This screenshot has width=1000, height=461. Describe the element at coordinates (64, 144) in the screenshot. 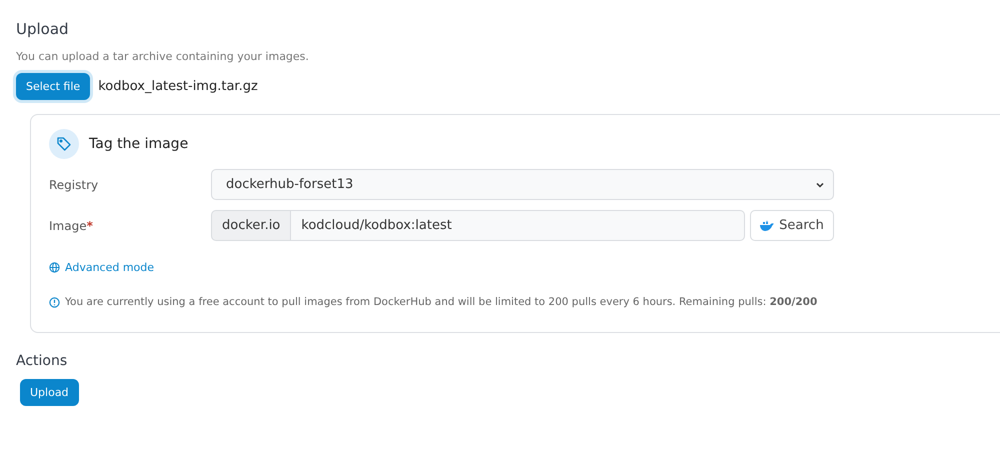

I see `tag-icon` at that location.